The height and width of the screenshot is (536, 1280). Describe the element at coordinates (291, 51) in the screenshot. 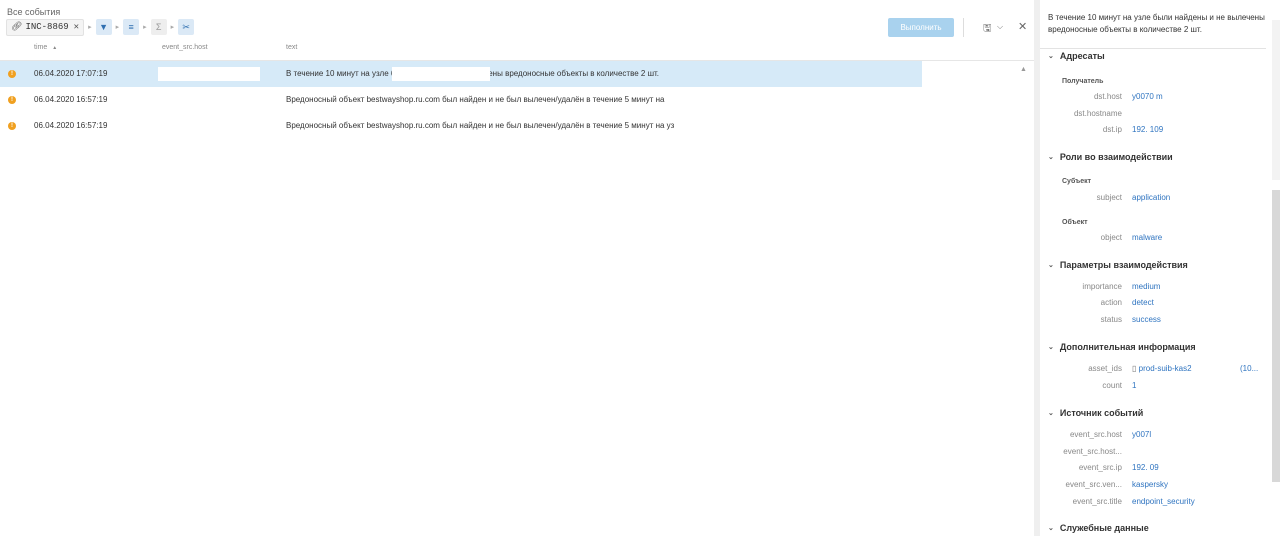

I see `column-header-text: text` at that location.